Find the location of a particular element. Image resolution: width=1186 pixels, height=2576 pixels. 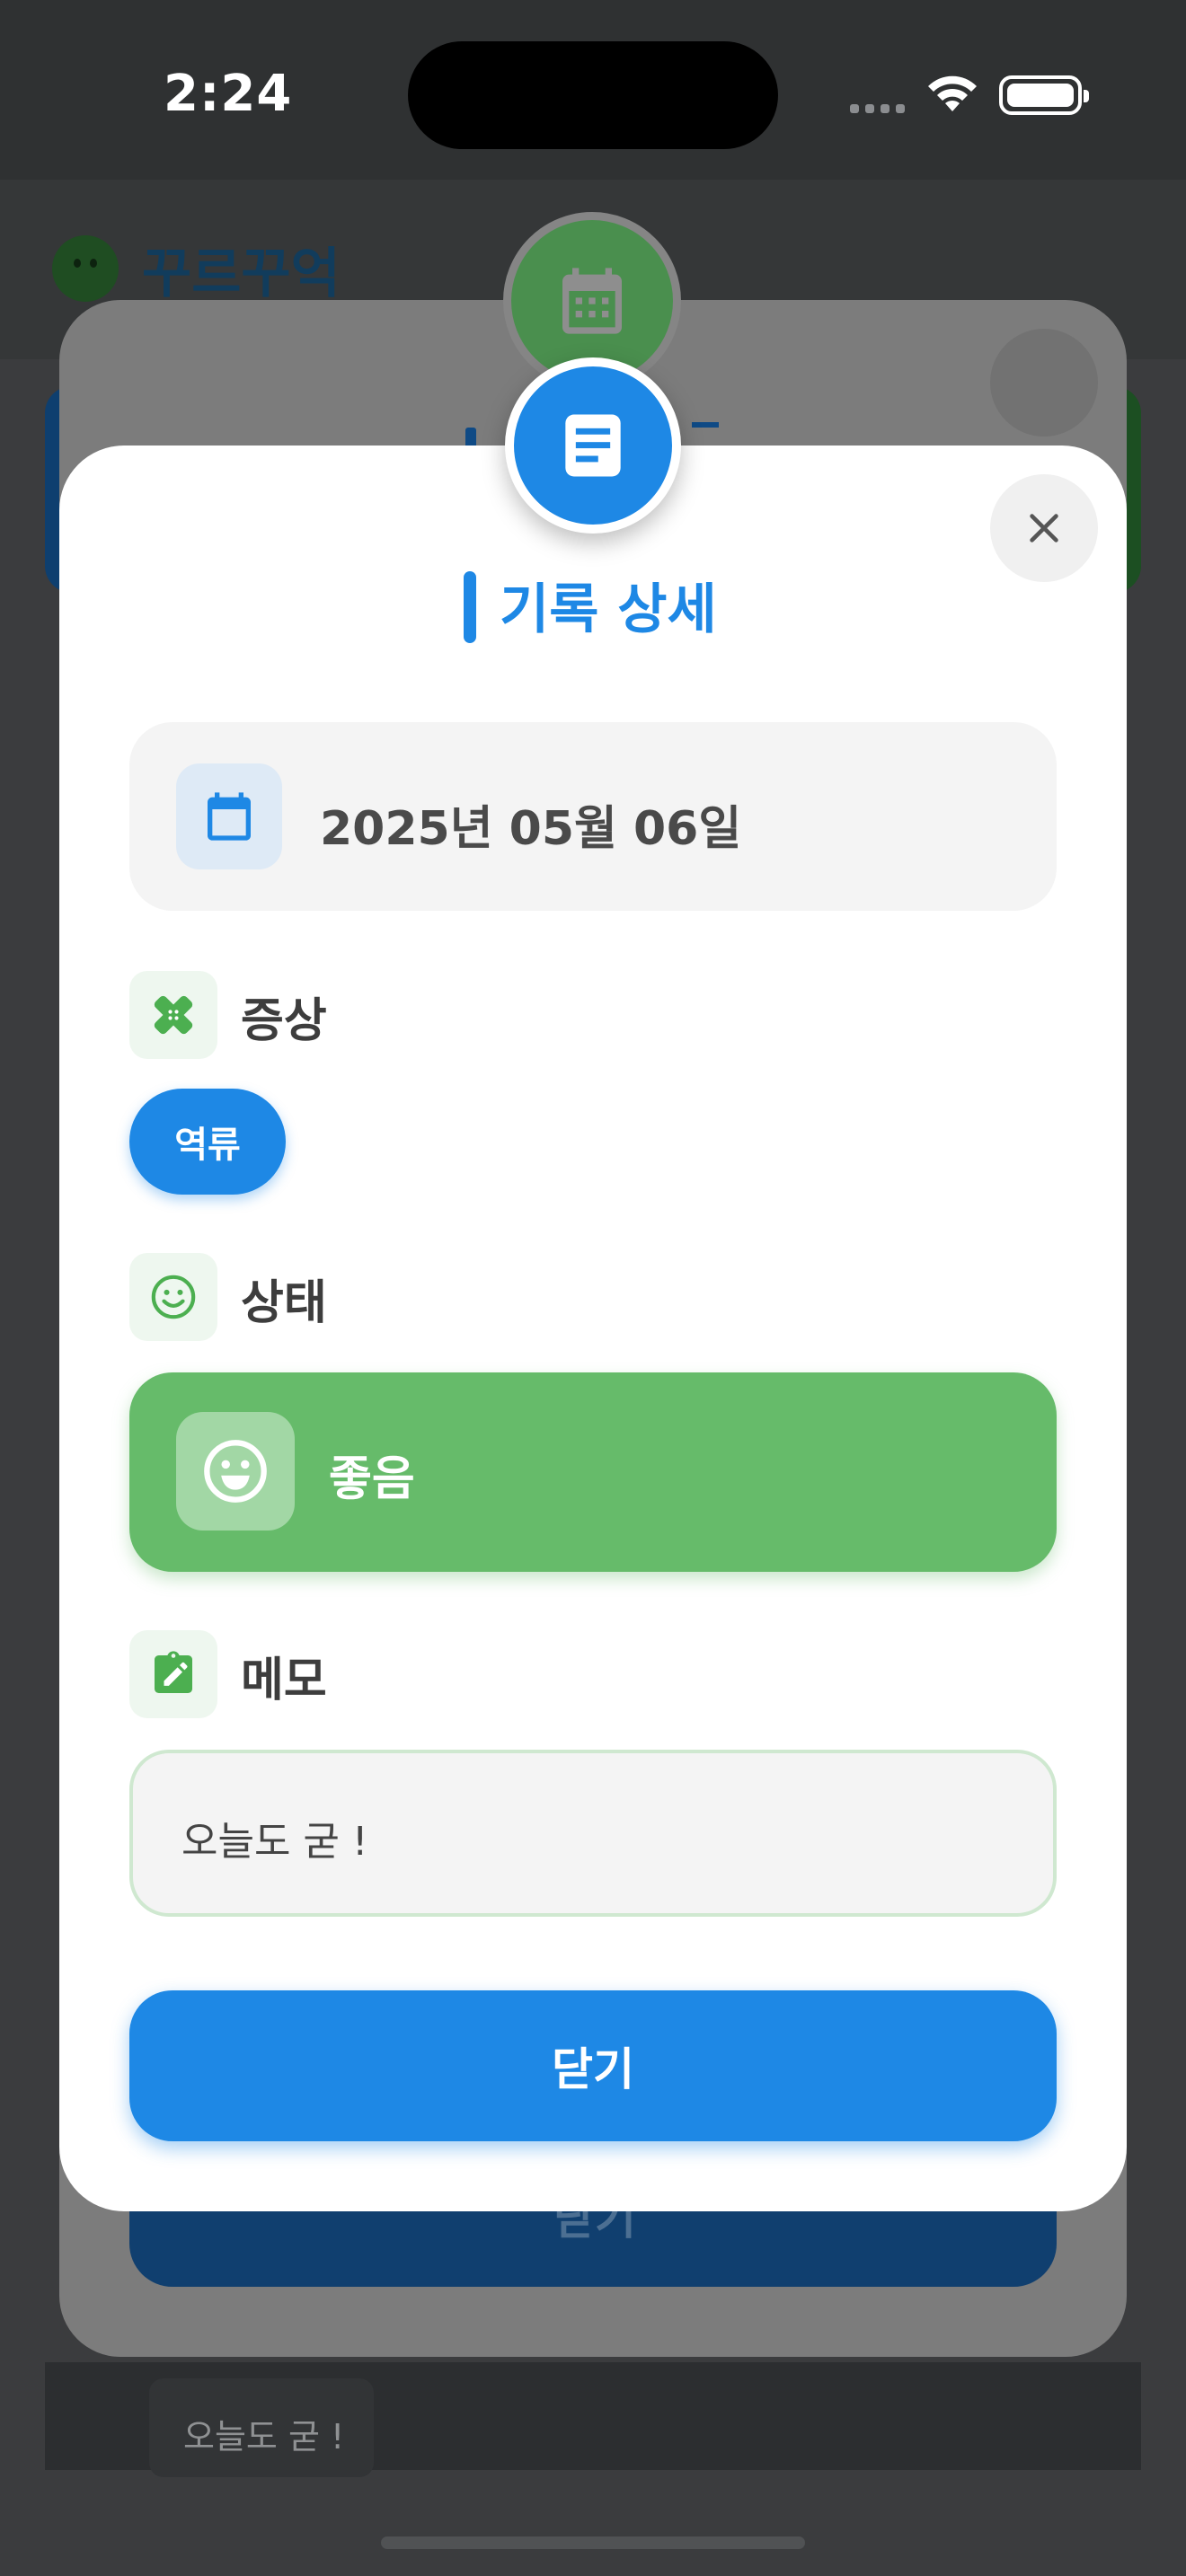

back-dialog-title-fragment is located at coordinates (705, 434).